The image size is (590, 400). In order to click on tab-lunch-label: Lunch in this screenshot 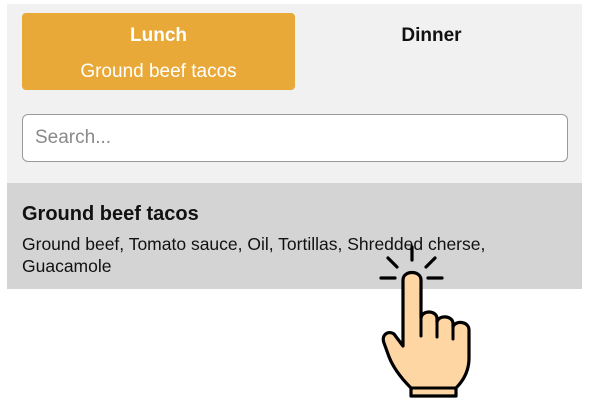, I will do `click(158, 35)`.